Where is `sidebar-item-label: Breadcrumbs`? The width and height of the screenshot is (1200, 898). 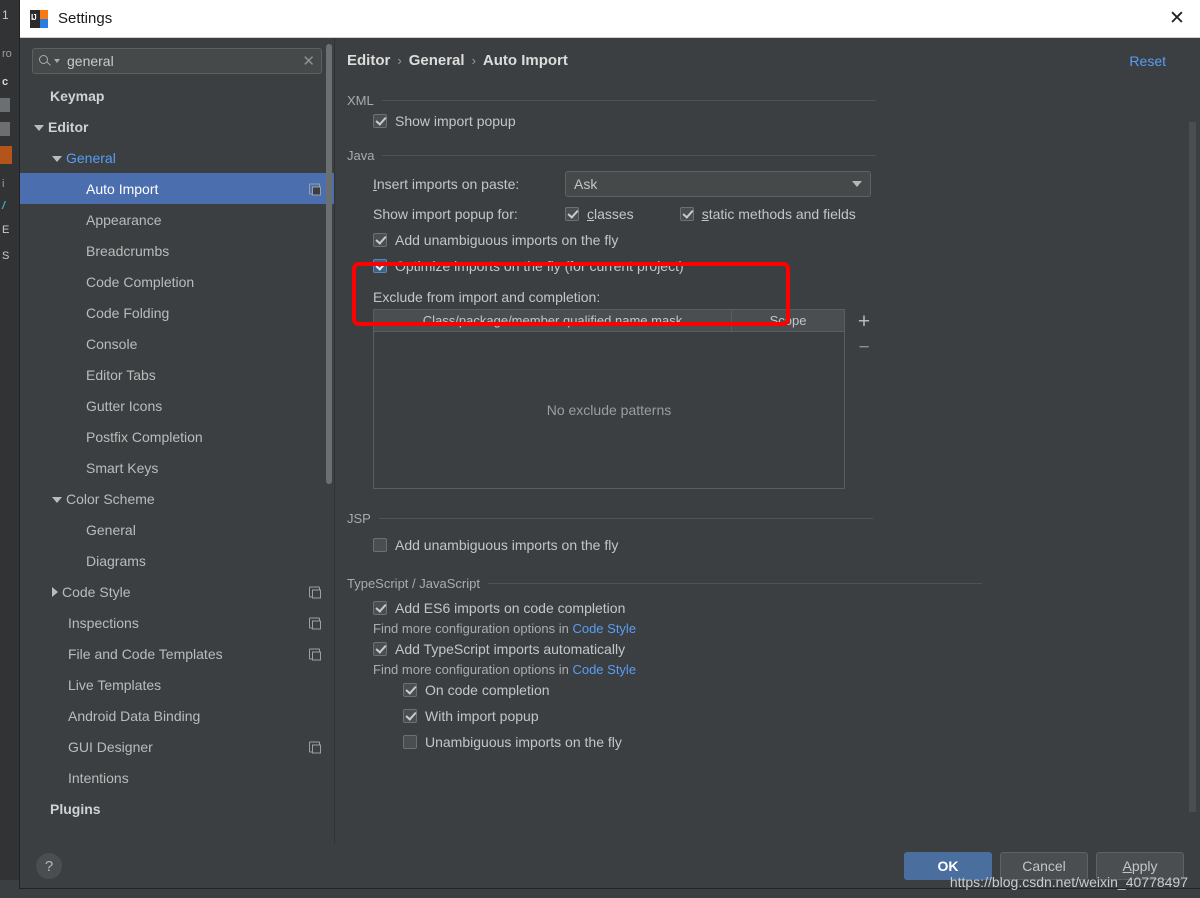 sidebar-item-label: Breadcrumbs is located at coordinates (128, 250).